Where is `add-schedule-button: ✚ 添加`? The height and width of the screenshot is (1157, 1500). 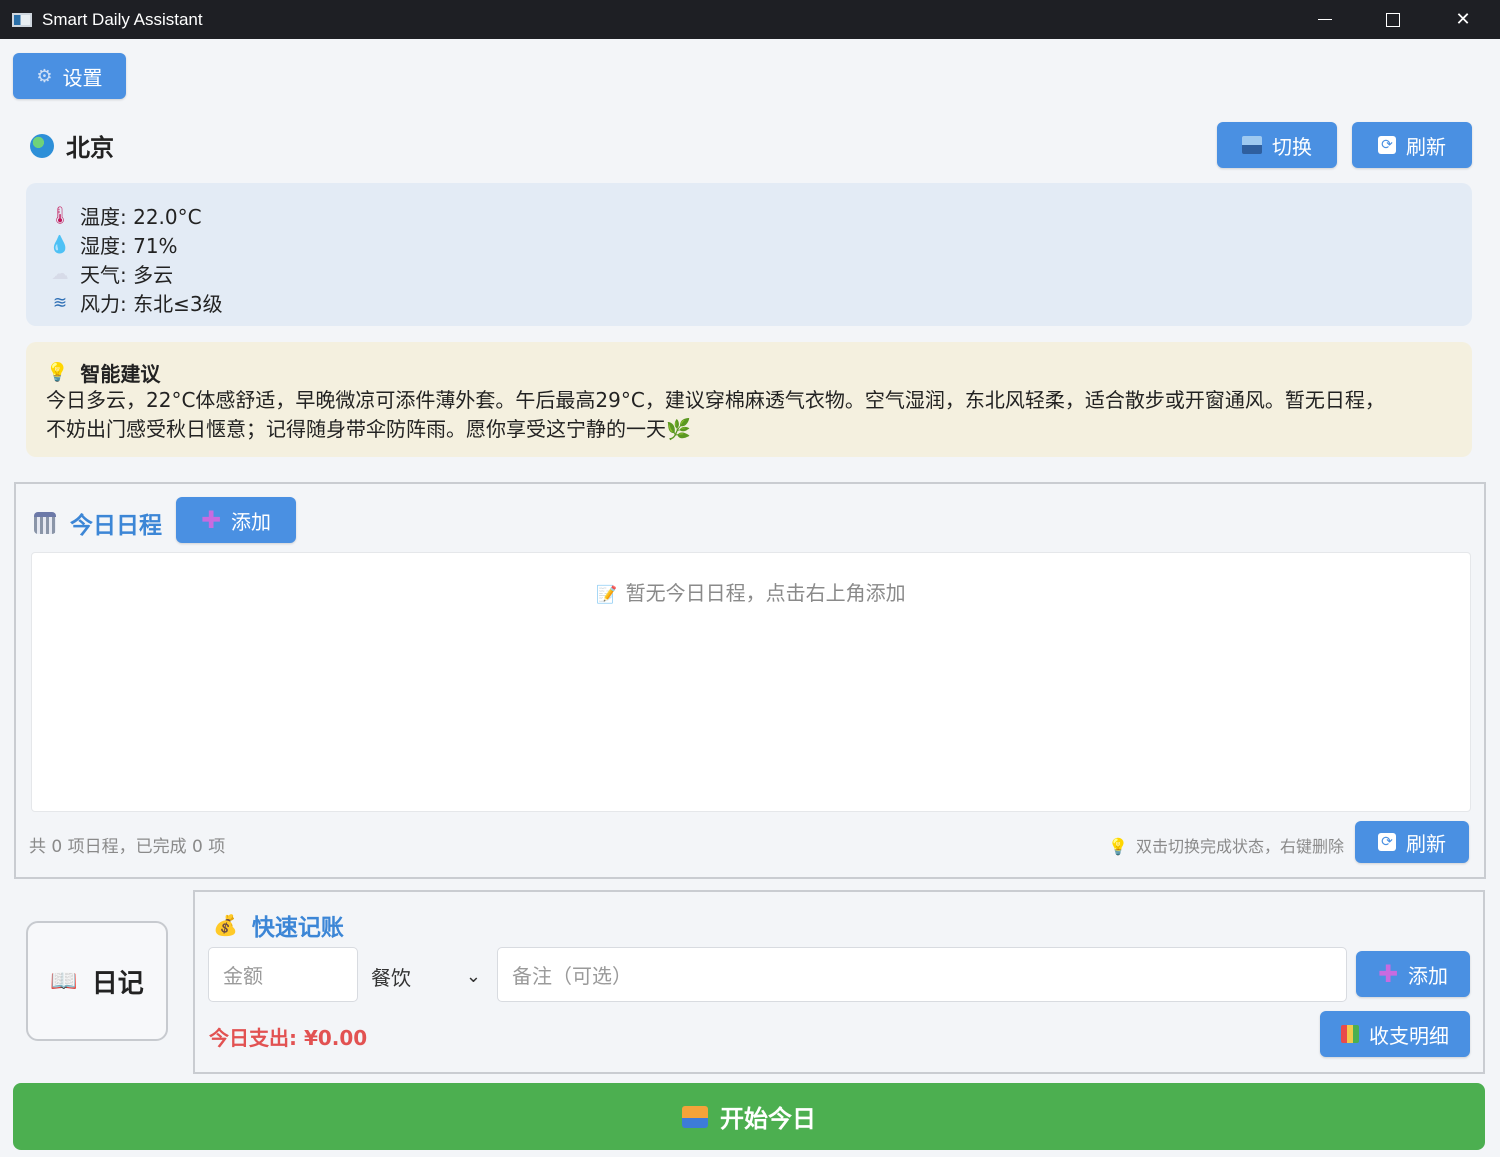
add-schedule-button: ✚ 添加 is located at coordinates (236, 520).